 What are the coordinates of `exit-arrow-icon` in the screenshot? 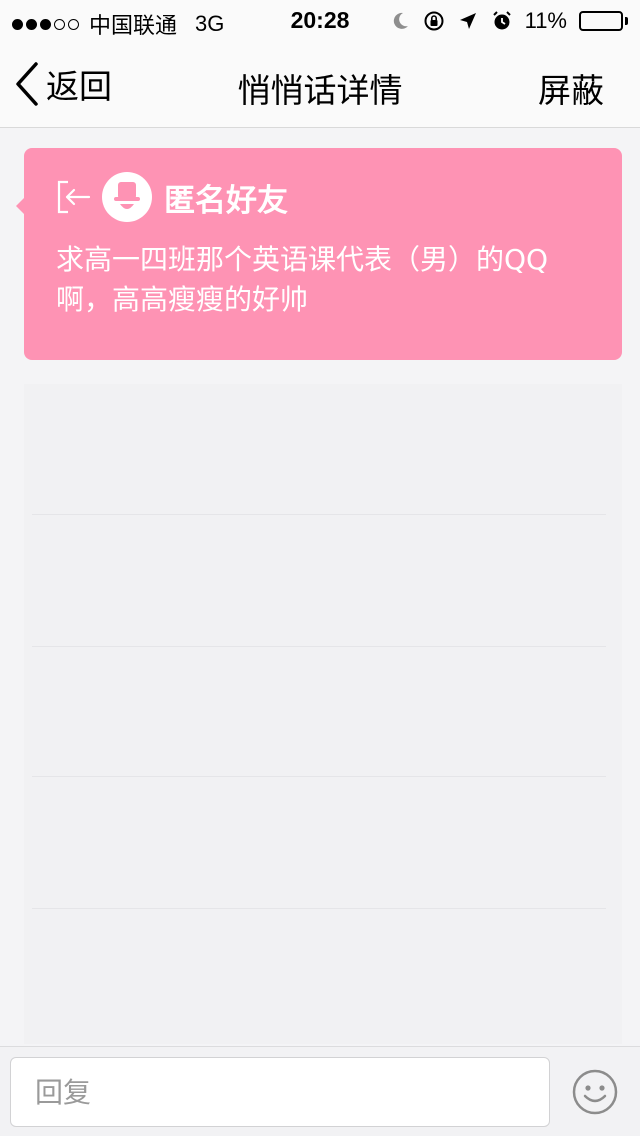 It's located at (74, 197).